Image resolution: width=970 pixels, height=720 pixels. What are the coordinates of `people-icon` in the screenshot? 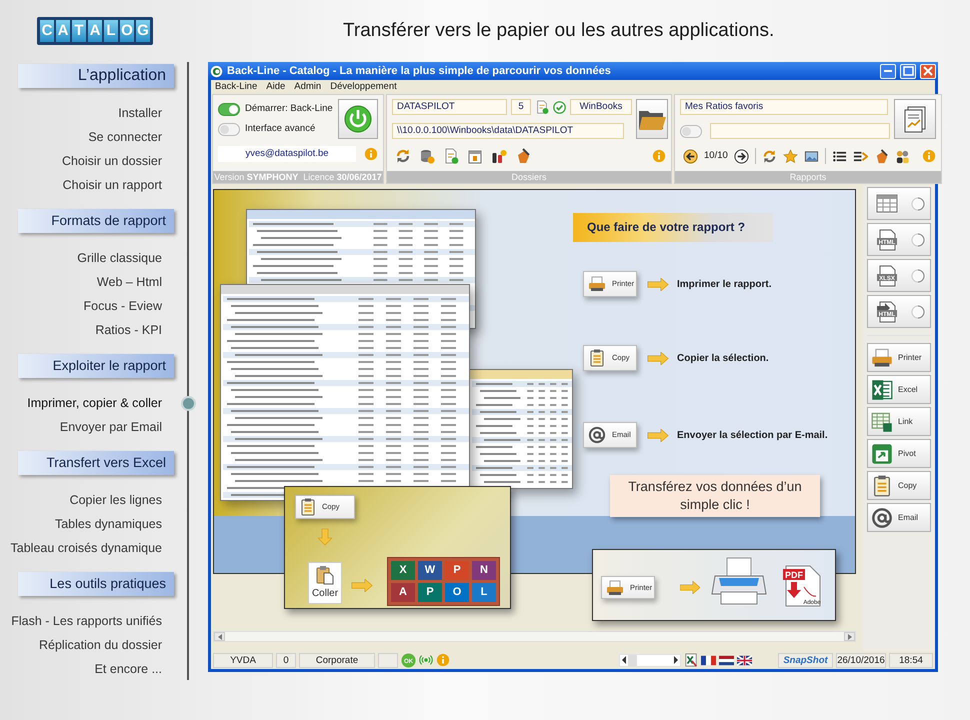 It's located at (902, 156).